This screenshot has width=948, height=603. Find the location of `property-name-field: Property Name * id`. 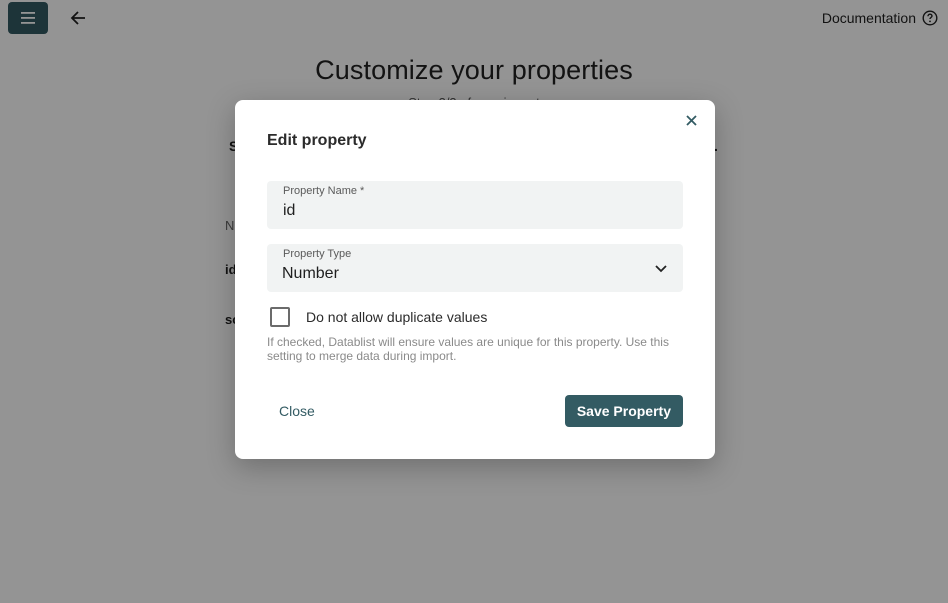

property-name-field: Property Name * id is located at coordinates (475, 205).